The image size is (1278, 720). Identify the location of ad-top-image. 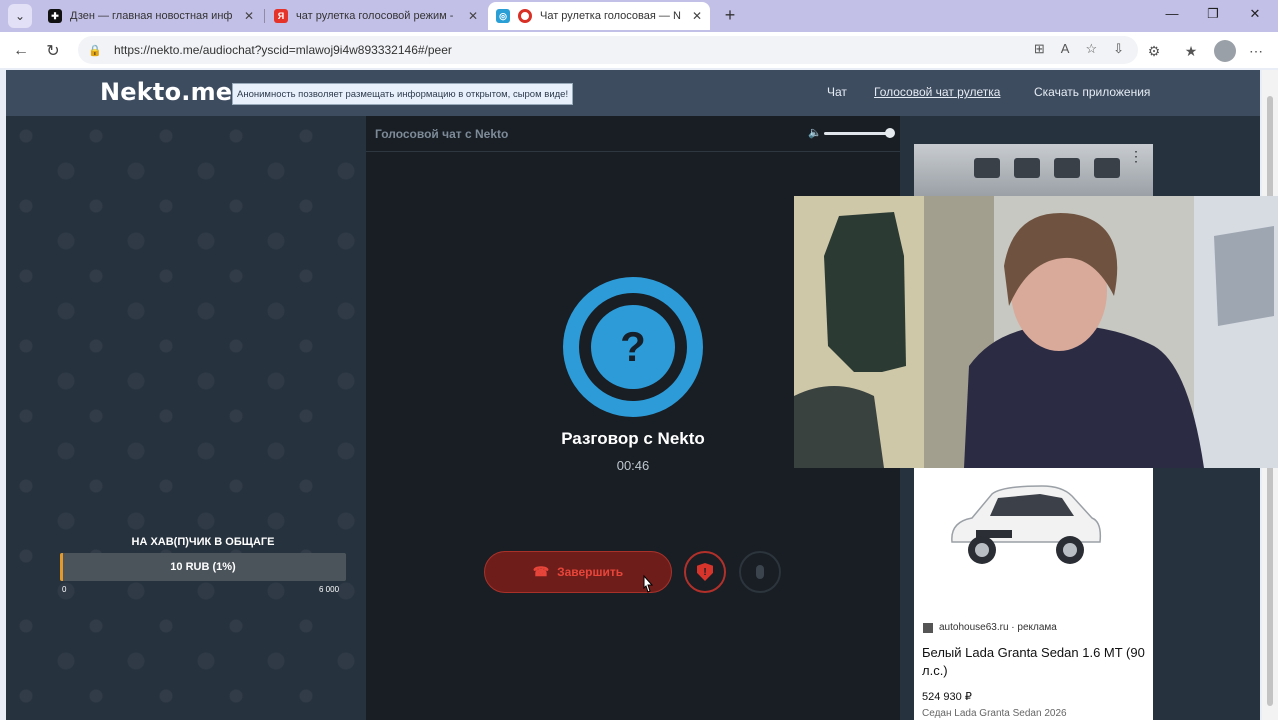
(1033, 170).